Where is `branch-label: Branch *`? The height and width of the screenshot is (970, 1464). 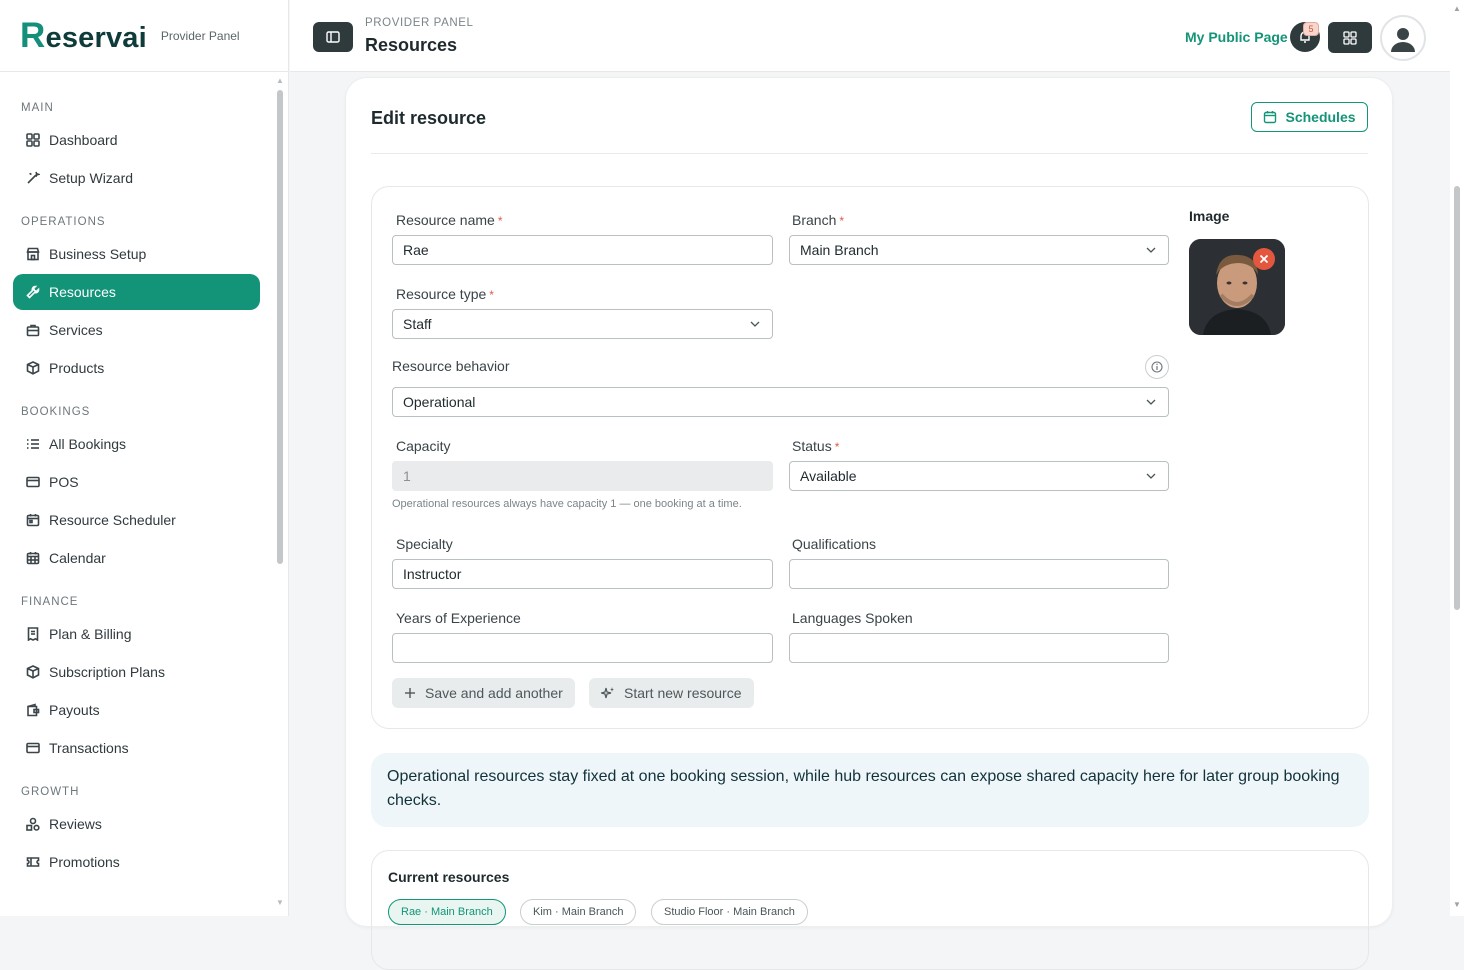
branch-label: Branch * is located at coordinates (818, 220).